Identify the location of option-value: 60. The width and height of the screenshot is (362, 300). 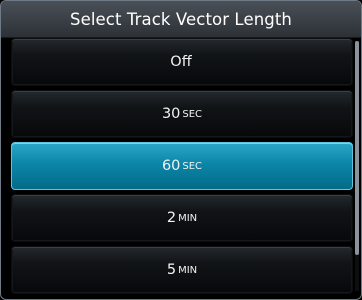
(171, 166).